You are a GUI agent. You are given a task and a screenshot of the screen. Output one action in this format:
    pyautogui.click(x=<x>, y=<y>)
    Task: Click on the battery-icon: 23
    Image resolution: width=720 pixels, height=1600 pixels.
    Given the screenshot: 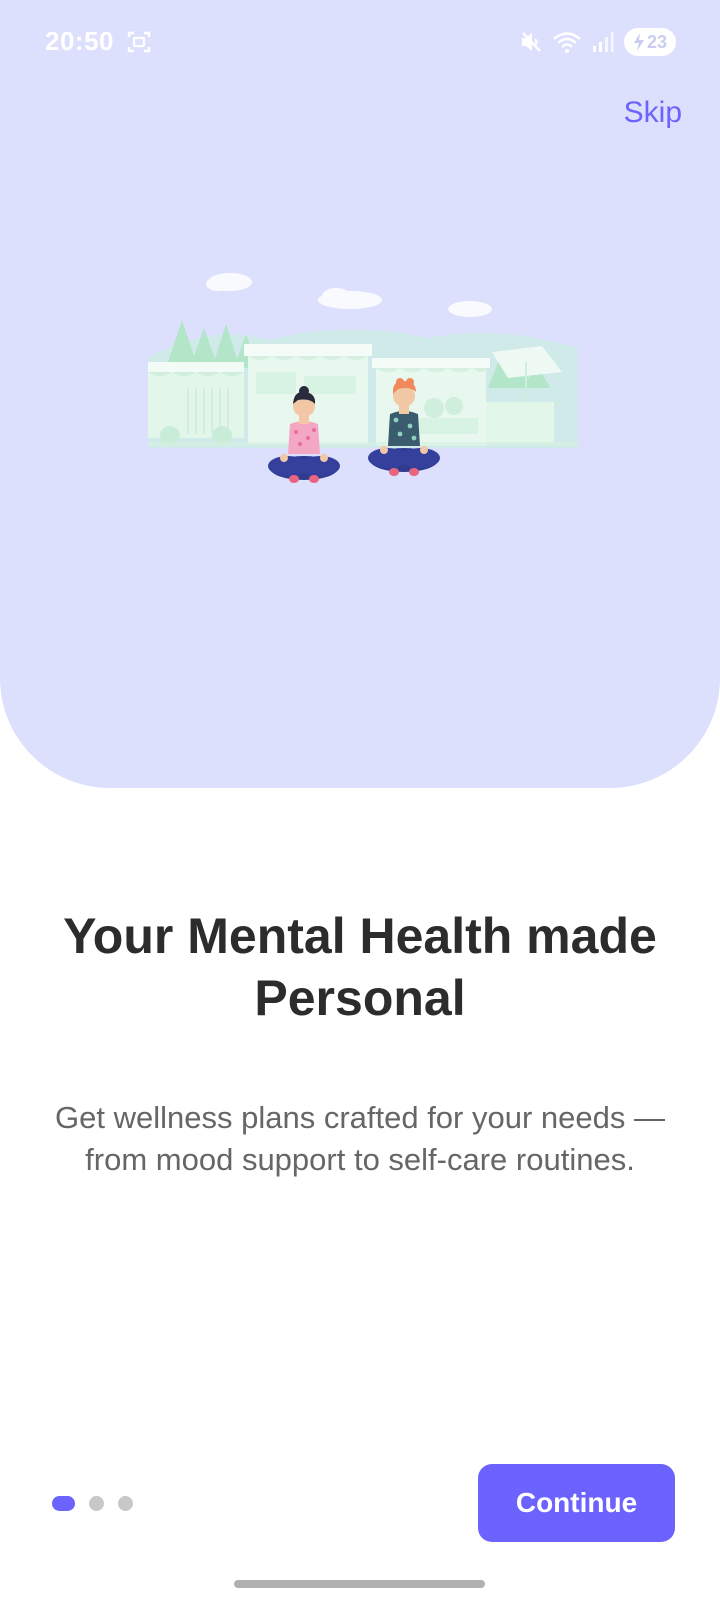 What is the action you would take?
    pyautogui.click(x=650, y=42)
    